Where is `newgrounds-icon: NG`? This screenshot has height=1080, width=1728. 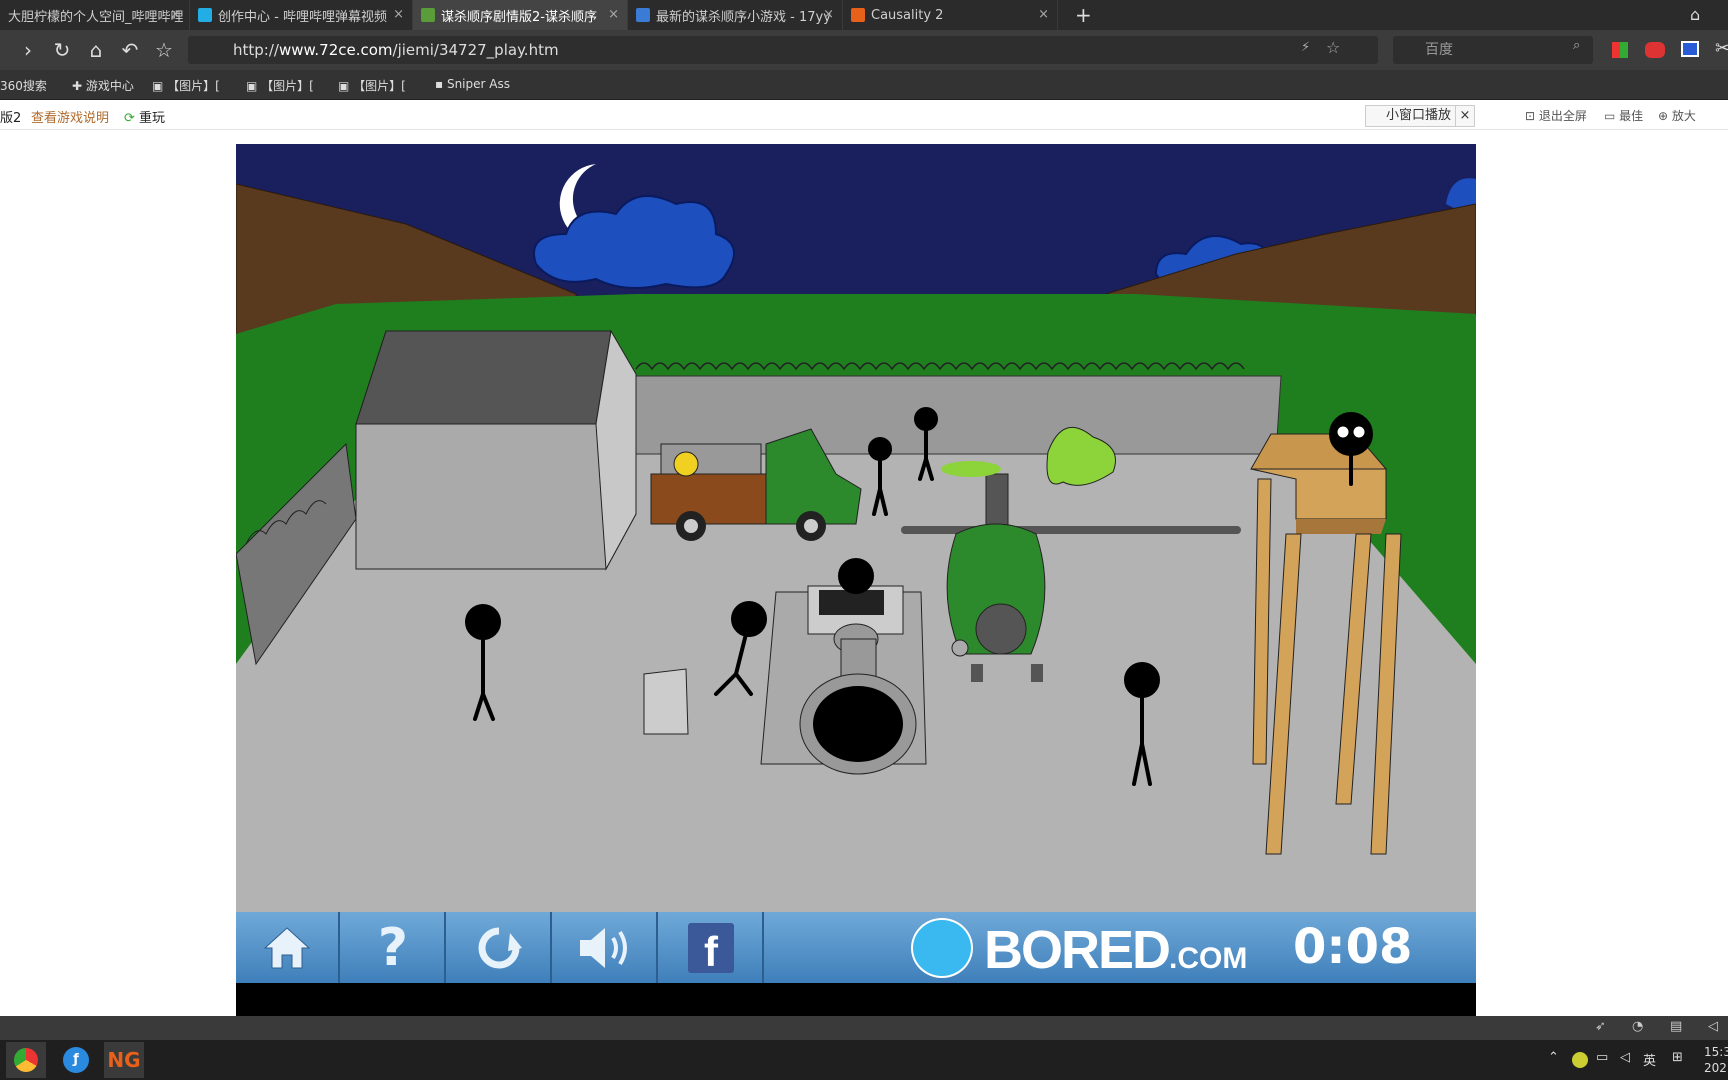 newgrounds-icon: NG is located at coordinates (124, 1060).